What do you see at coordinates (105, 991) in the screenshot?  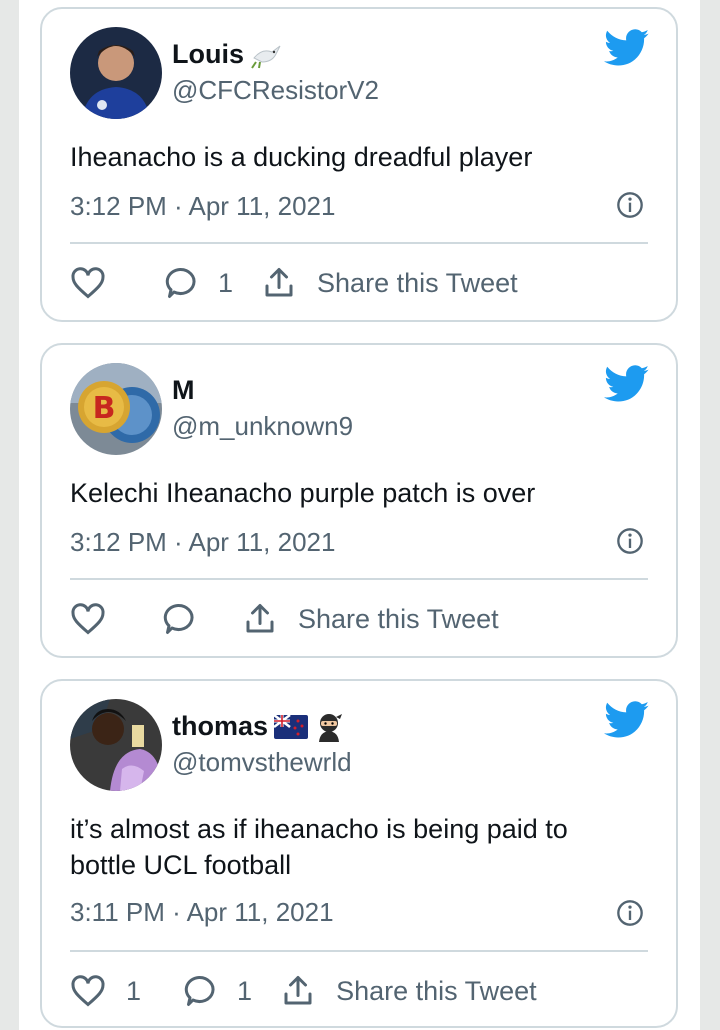 I see `like-button: 1` at bounding box center [105, 991].